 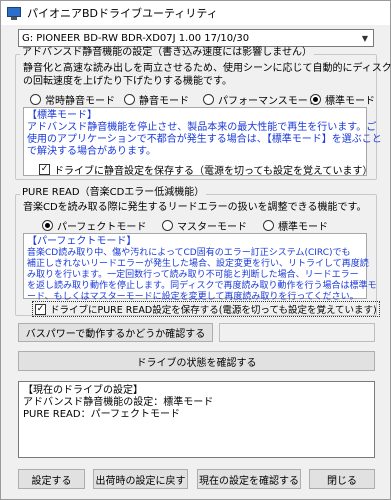 What do you see at coordinates (102, 227) in the screenshot?
I see `radio-label: パーフェクトモード` at bounding box center [102, 227].